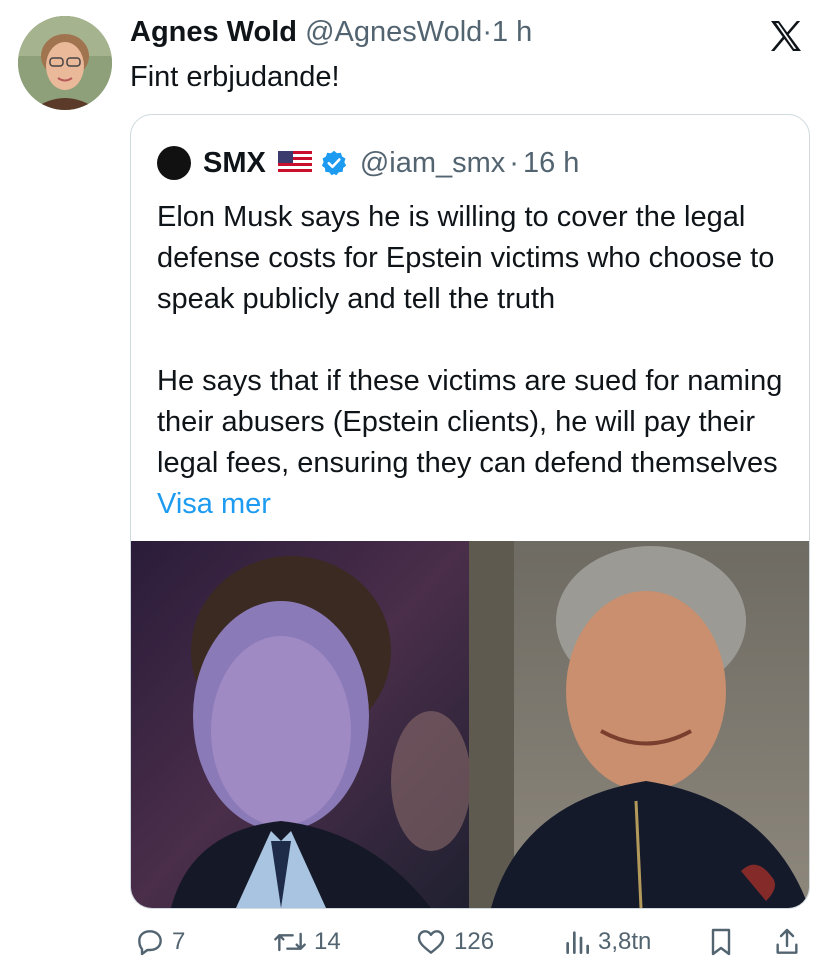 The height and width of the screenshot is (975, 828). I want to click on tweet-text: Fint erbjudande!, so click(235, 77).